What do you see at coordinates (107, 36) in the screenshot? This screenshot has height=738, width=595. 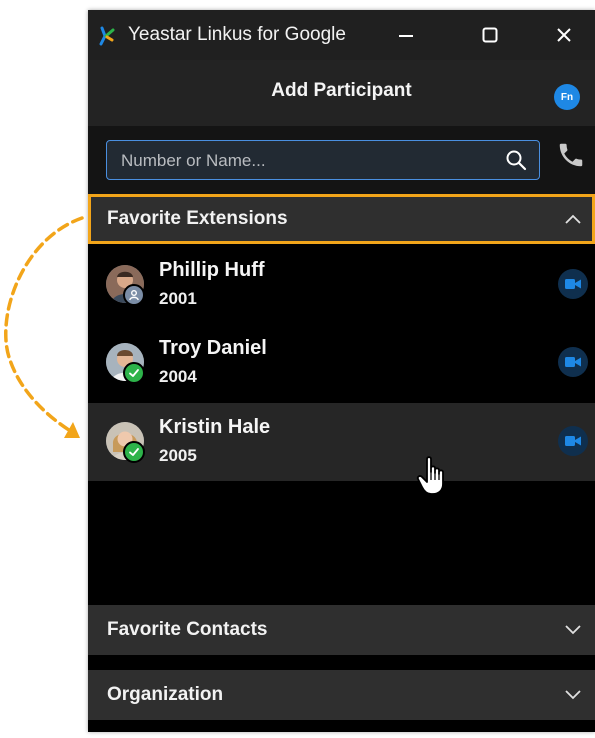 I see `app-logo-icon` at bounding box center [107, 36].